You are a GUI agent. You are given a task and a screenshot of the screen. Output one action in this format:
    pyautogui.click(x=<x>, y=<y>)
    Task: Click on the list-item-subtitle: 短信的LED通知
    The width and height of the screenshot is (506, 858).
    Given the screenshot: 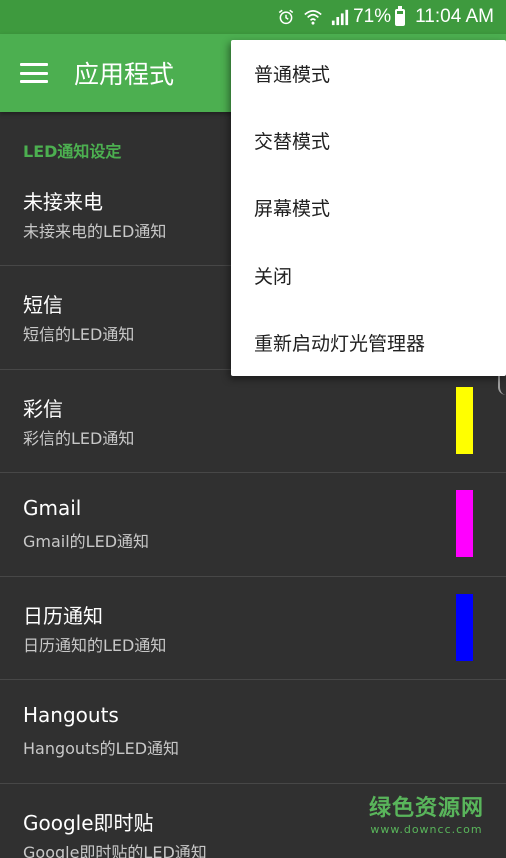 What is the action you would take?
    pyautogui.click(x=79, y=334)
    